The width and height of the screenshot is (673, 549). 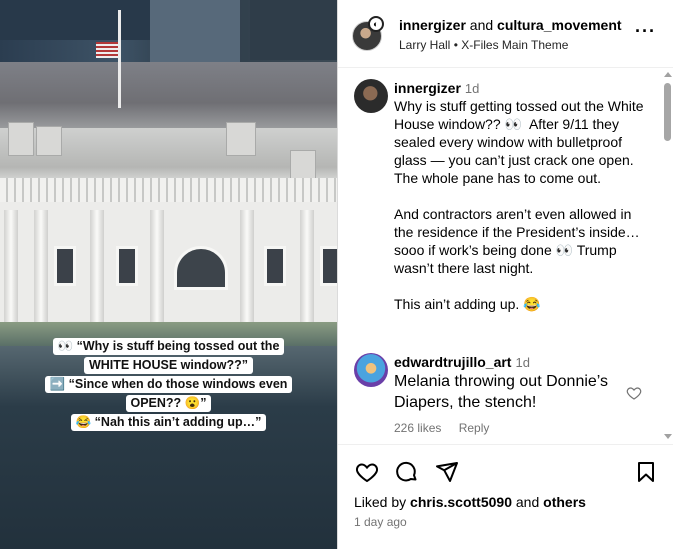 What do you see at coordinates (481, 25) in the screenshot?
I see `authors-conjunction: and` at bounding box center [481, 25].